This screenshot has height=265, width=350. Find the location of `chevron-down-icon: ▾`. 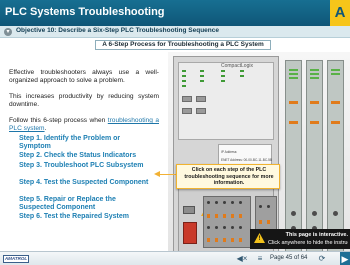

chevron-down-icon: ▾ is located at coordinates (8, 32).